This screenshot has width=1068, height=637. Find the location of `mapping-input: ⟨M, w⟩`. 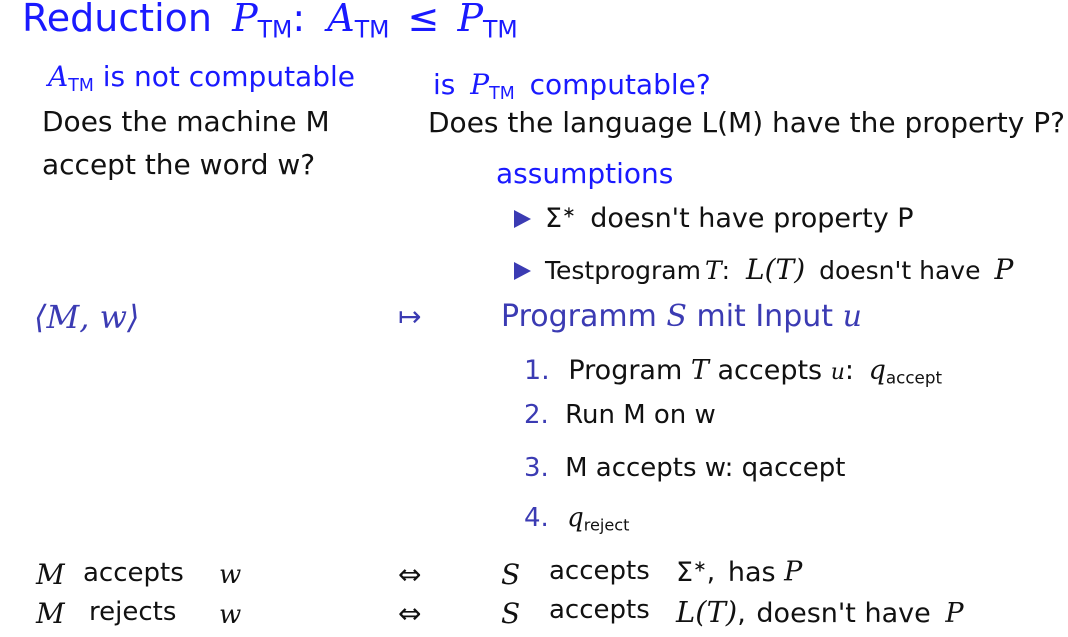

mapping-input: ⟨M, w⟩ is located at coordinates (87, 317).